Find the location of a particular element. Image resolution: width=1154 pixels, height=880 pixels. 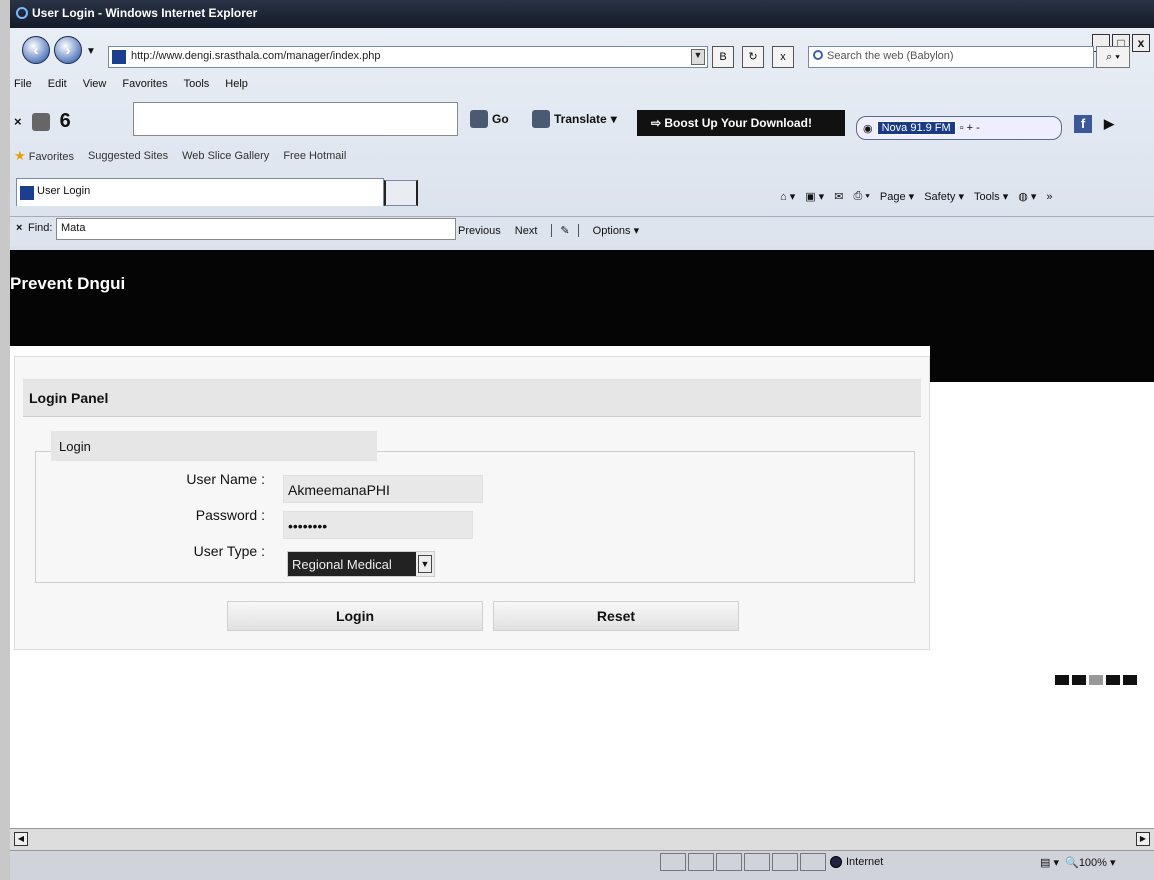

menu-file: File is located at coordinates (23, 88).